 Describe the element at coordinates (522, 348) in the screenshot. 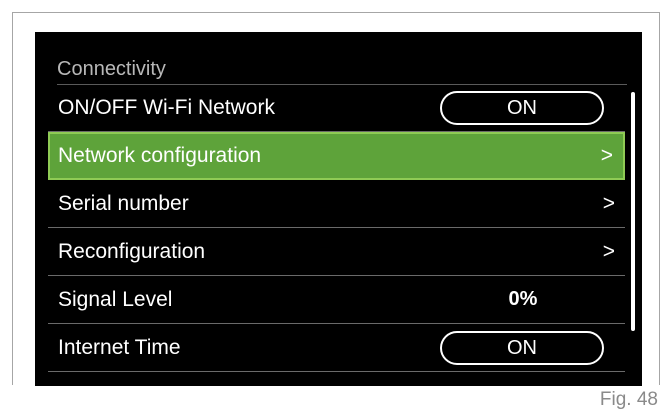

I see `internet-time-toggle: ON` at that location.